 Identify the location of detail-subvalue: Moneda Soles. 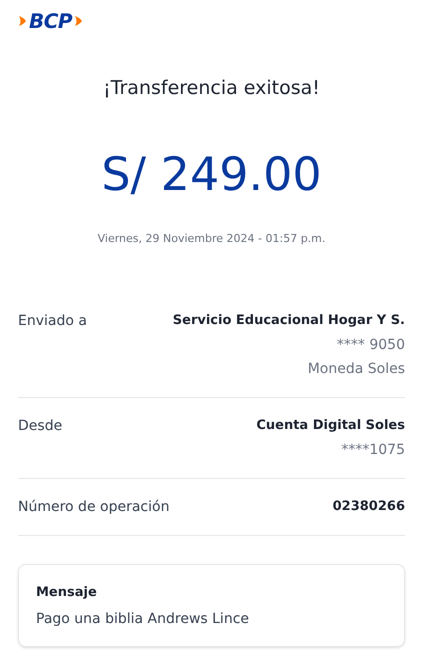
(356, 369).